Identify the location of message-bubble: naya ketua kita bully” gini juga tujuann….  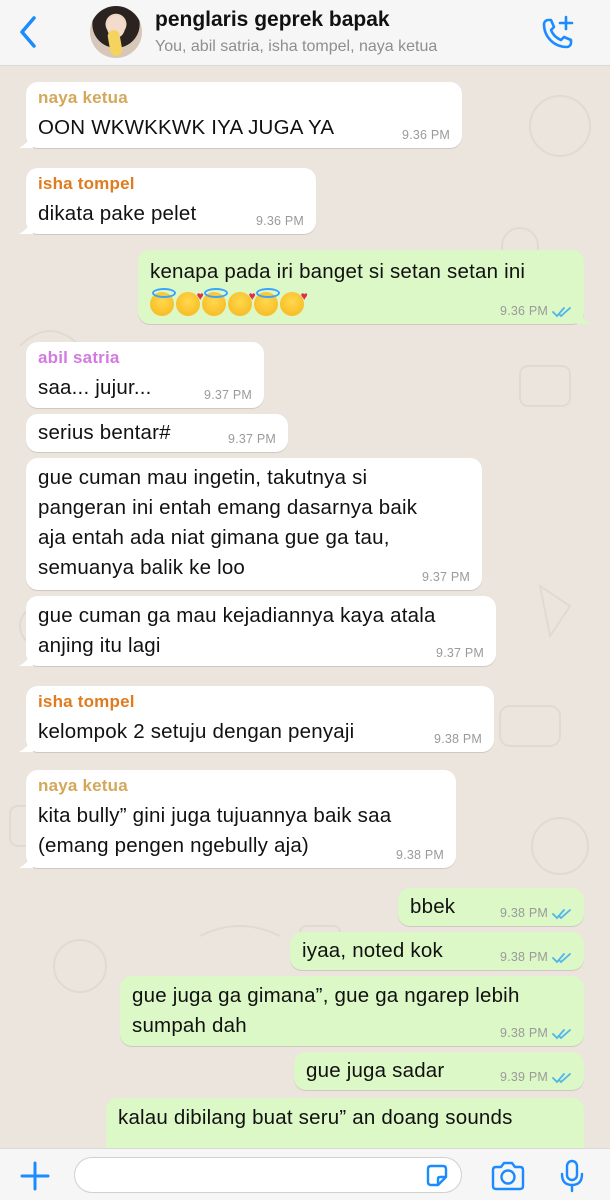
(237, 819).